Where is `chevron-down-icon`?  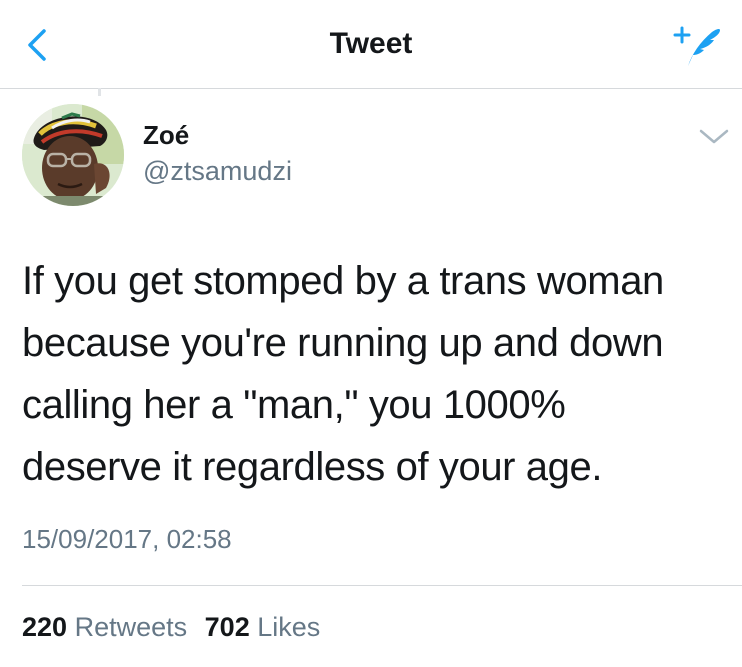
chevron-down-icon is located at coordinates (714, 136).